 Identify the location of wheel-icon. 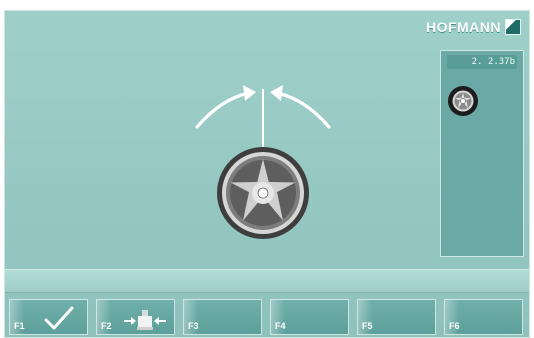
(463, 101).